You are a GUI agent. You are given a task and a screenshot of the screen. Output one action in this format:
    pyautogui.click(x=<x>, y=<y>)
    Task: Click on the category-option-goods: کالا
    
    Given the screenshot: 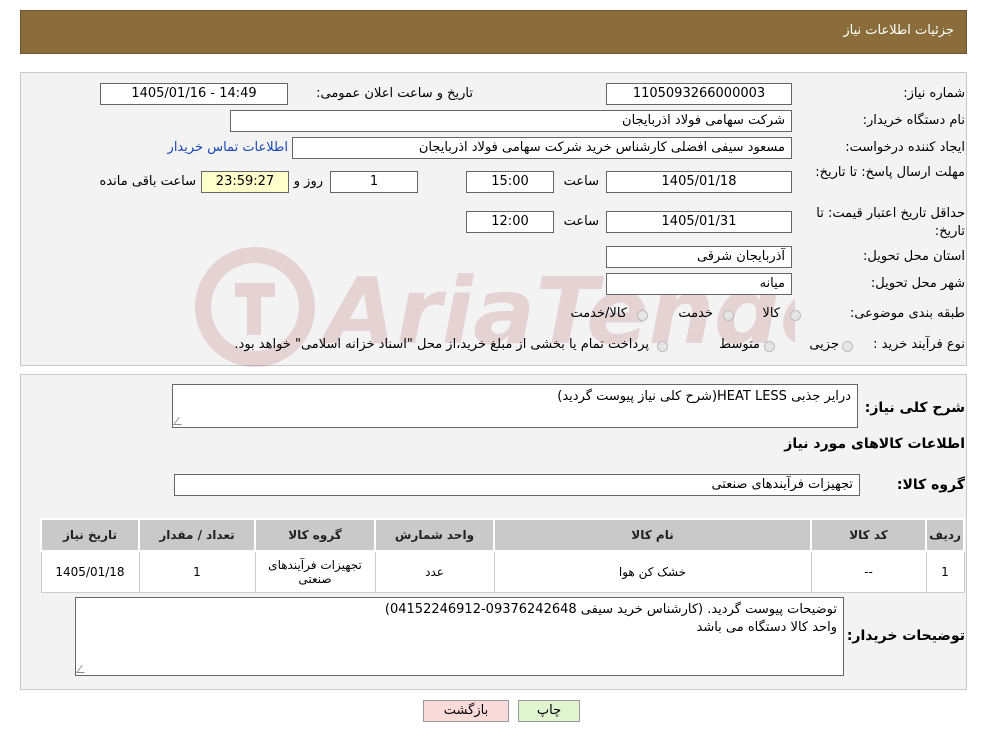 What is the action you would take?
    pyautogui.click(x=771, y=313)
    